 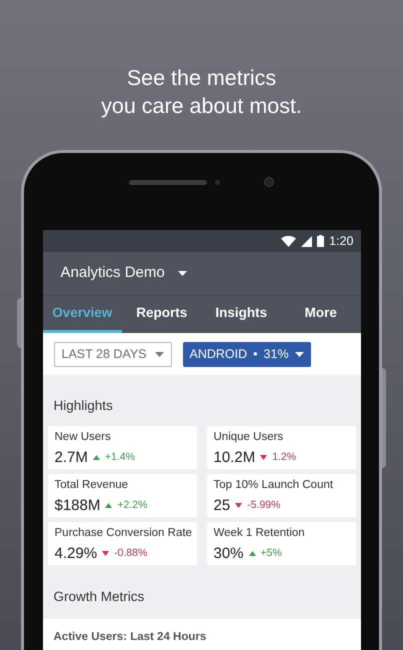 I want to click on date-range-dropdown: LAST 28 DAYS, so click(x=113, y=354).